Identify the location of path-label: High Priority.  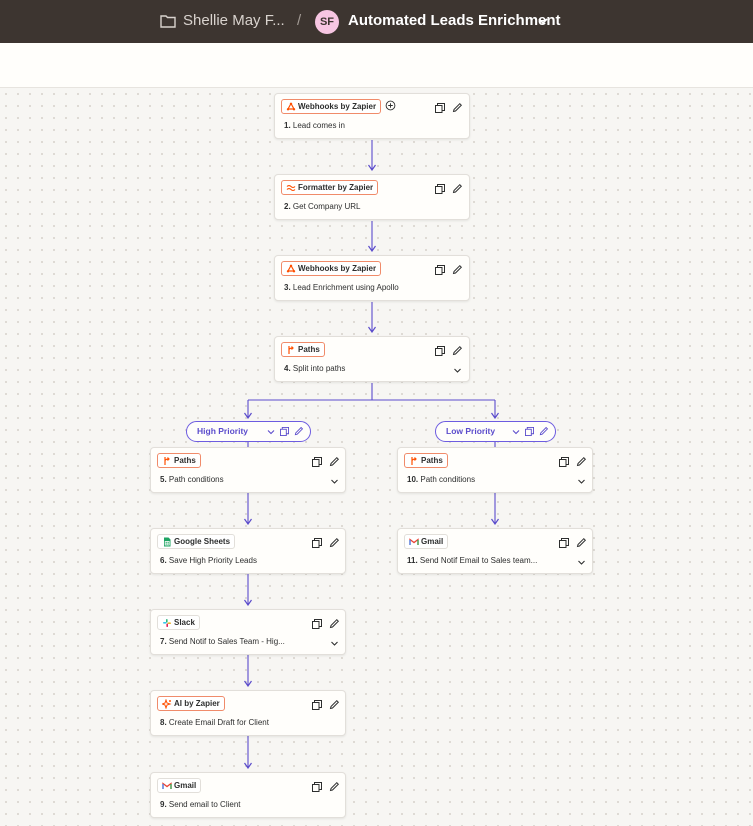
(223, 431).